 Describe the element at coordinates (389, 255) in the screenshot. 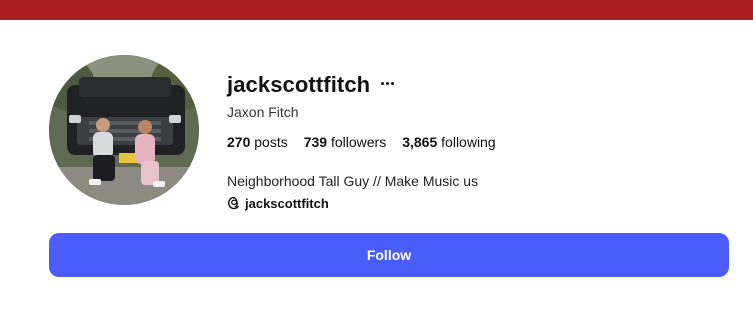

I see `follow-button: Follow` at that location.